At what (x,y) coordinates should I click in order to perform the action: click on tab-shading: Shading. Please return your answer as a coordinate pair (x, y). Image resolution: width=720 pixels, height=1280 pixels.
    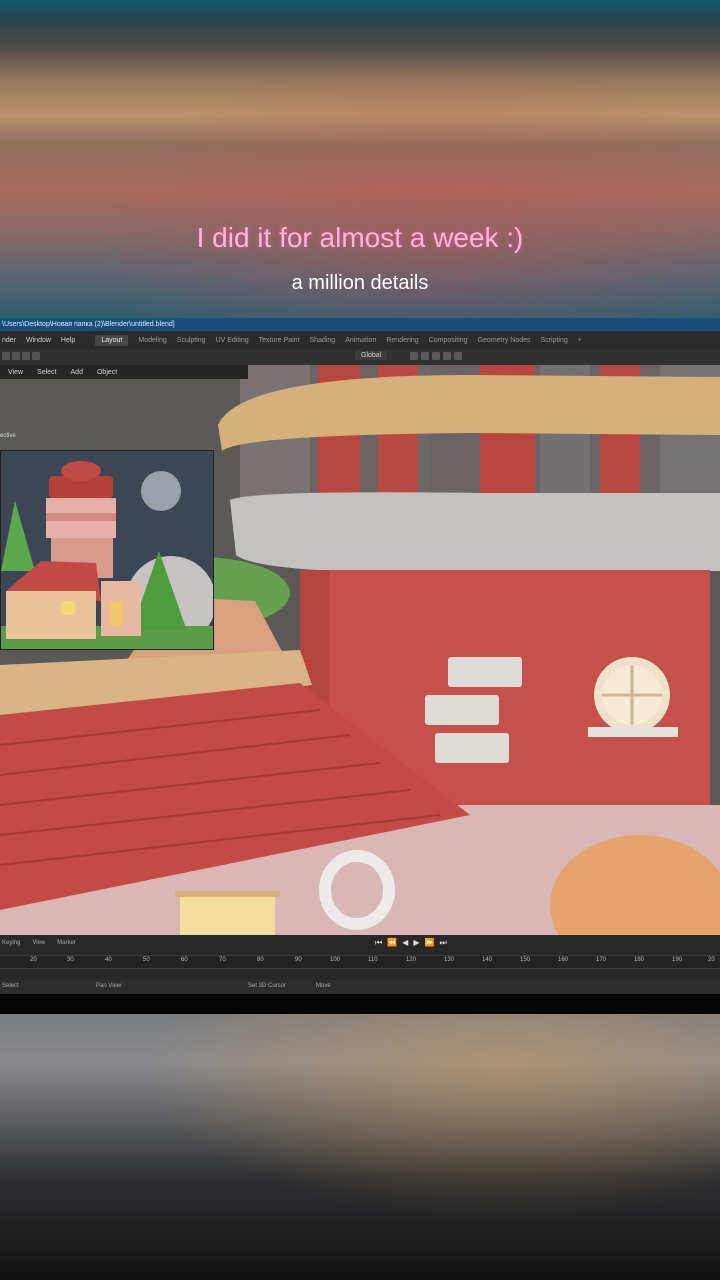
    Looking at the image, I should click on (323, 340).